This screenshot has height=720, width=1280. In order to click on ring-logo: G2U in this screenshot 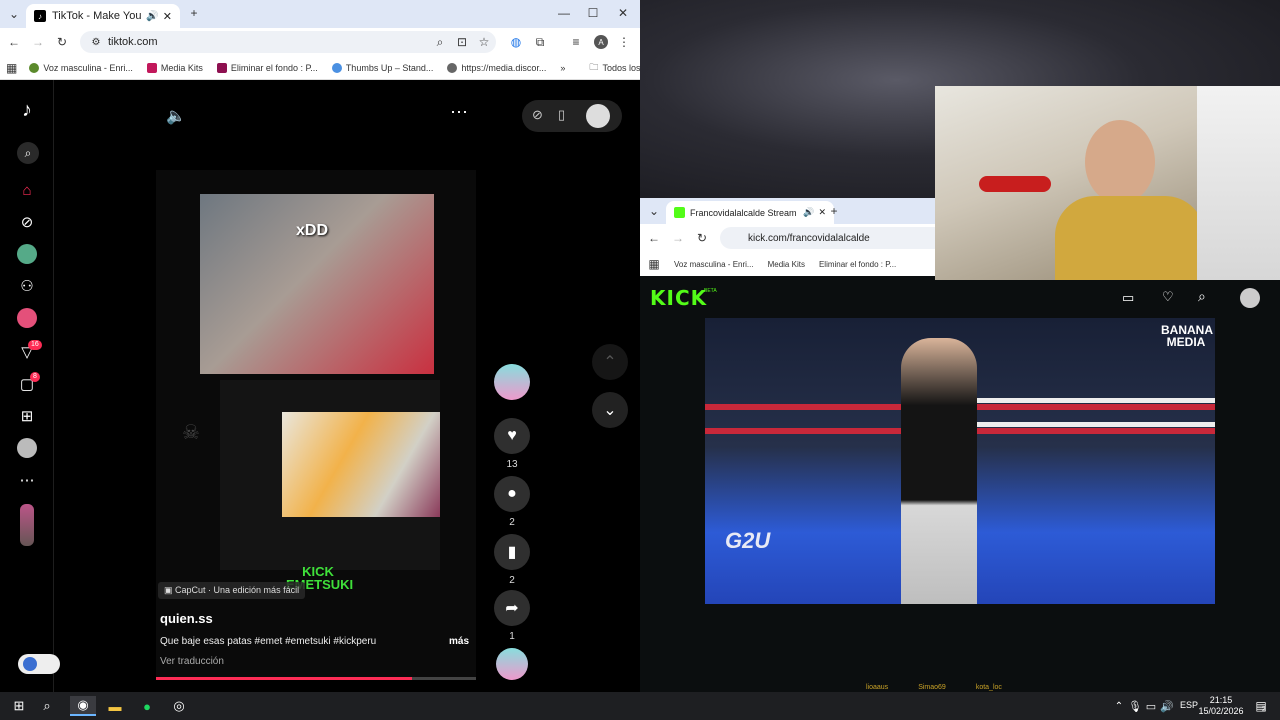, I will do `click(748, 540)`.